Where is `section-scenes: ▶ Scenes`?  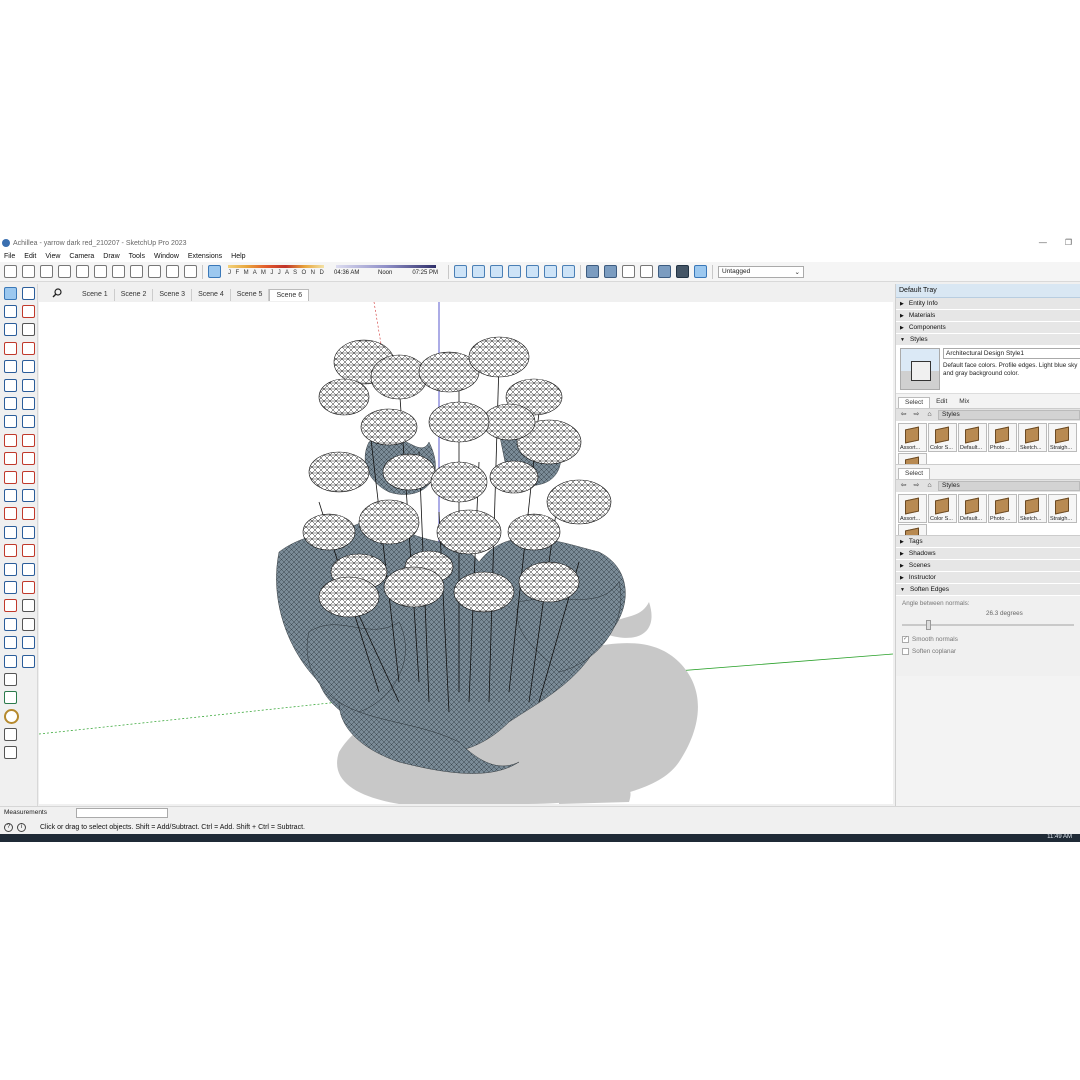 section-scenes: ▶ Scenes is located at coordinates (988, 566).